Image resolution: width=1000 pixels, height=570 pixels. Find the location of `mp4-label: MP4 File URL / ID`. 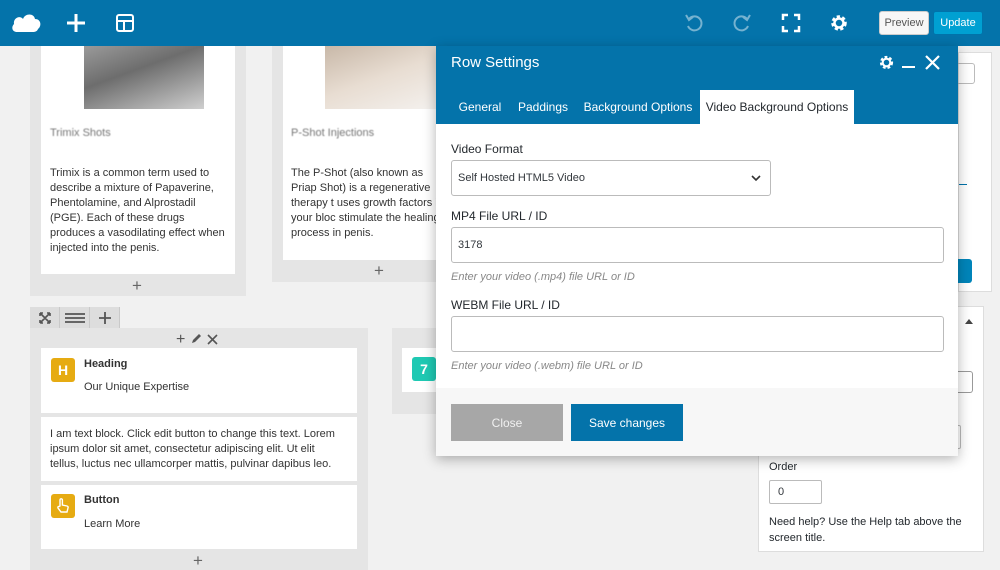

mp4-label: MP4 File URL / ID is located at coordinates (499, 216).